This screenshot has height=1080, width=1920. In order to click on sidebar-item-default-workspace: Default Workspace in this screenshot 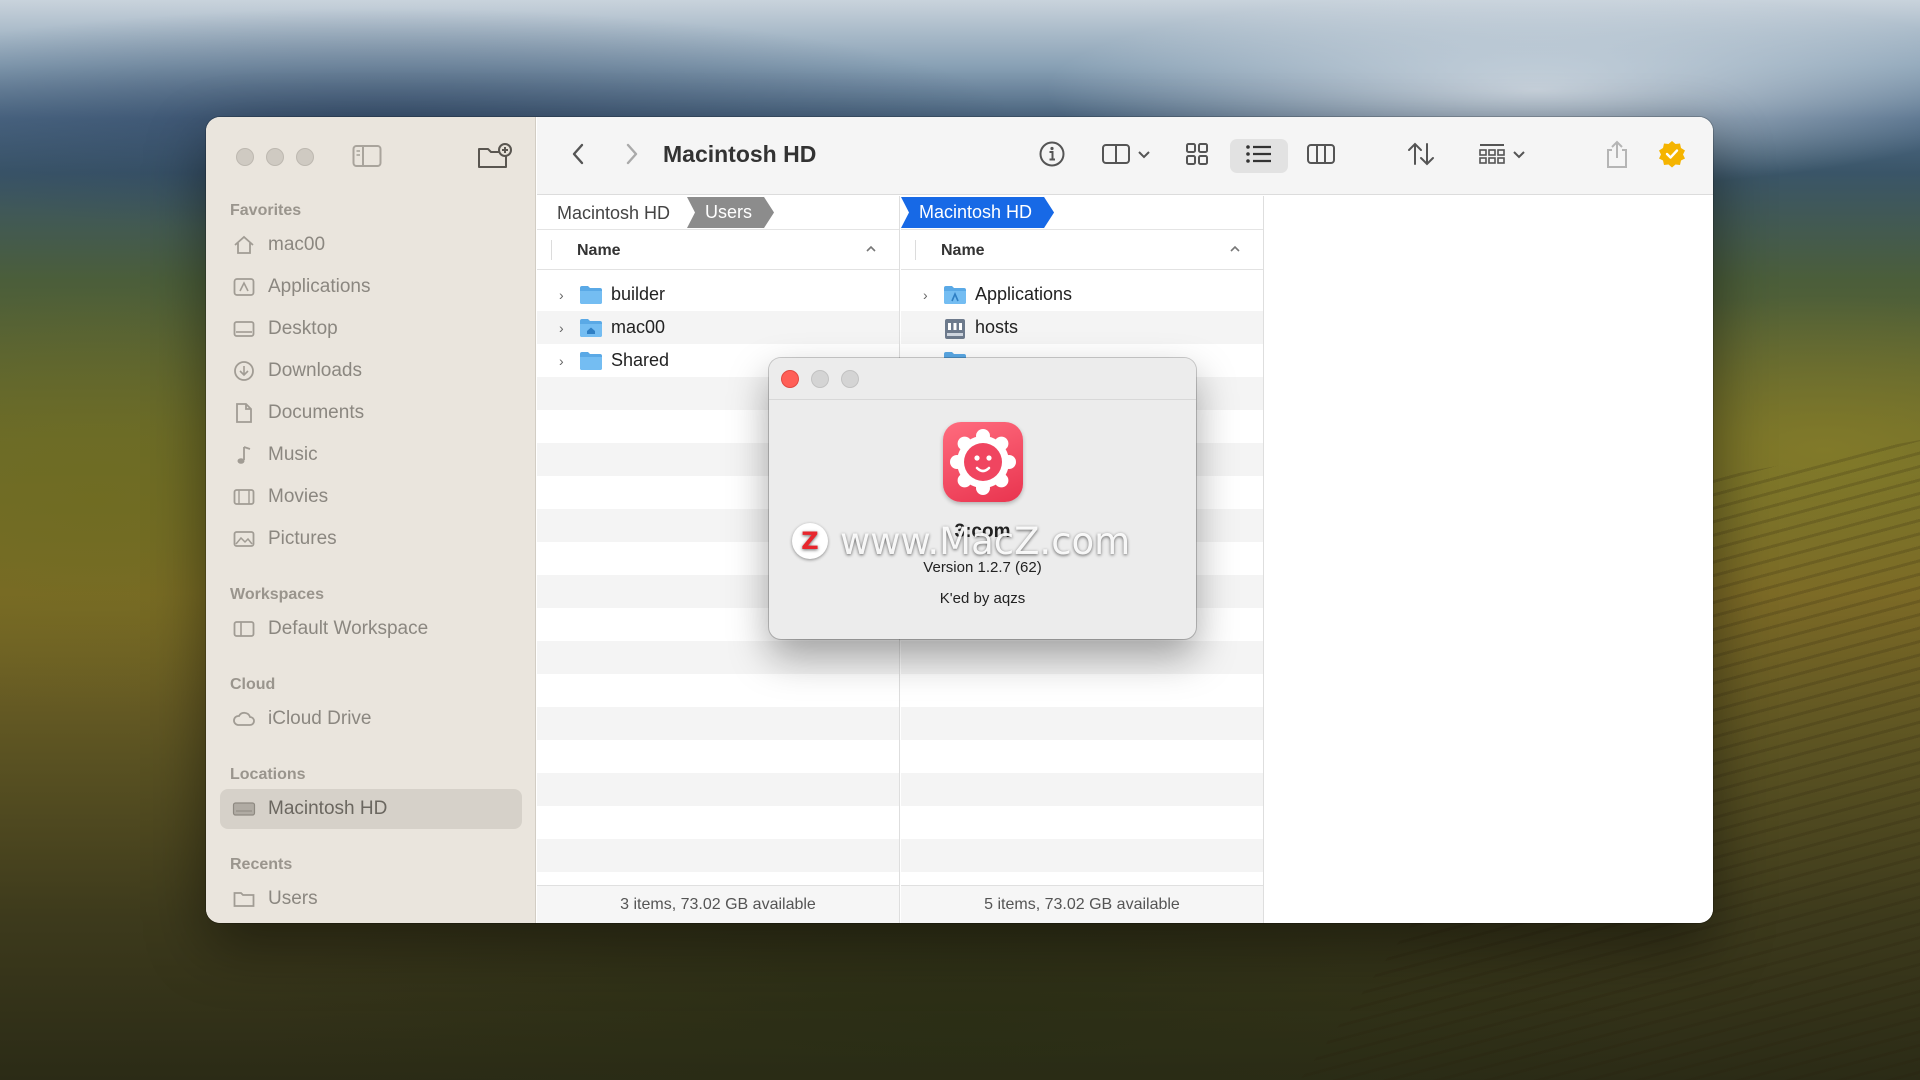, I will do `click(371, 629)`.